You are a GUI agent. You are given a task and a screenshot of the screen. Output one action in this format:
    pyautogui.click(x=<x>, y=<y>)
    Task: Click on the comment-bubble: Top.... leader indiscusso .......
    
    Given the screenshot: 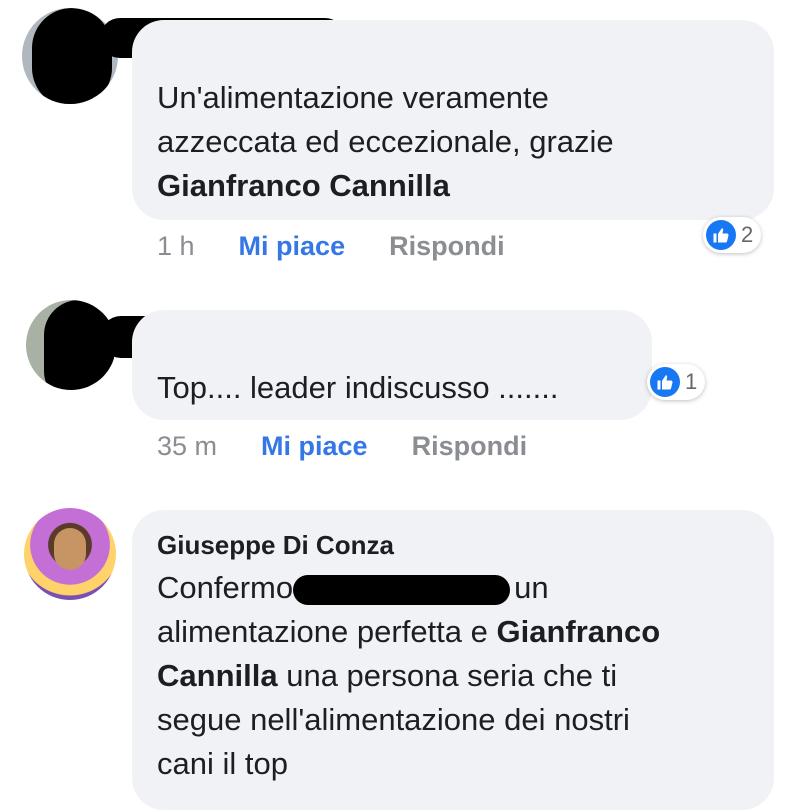 What is the action you would take?
    pyautogui.click(x=392, y=365)
    